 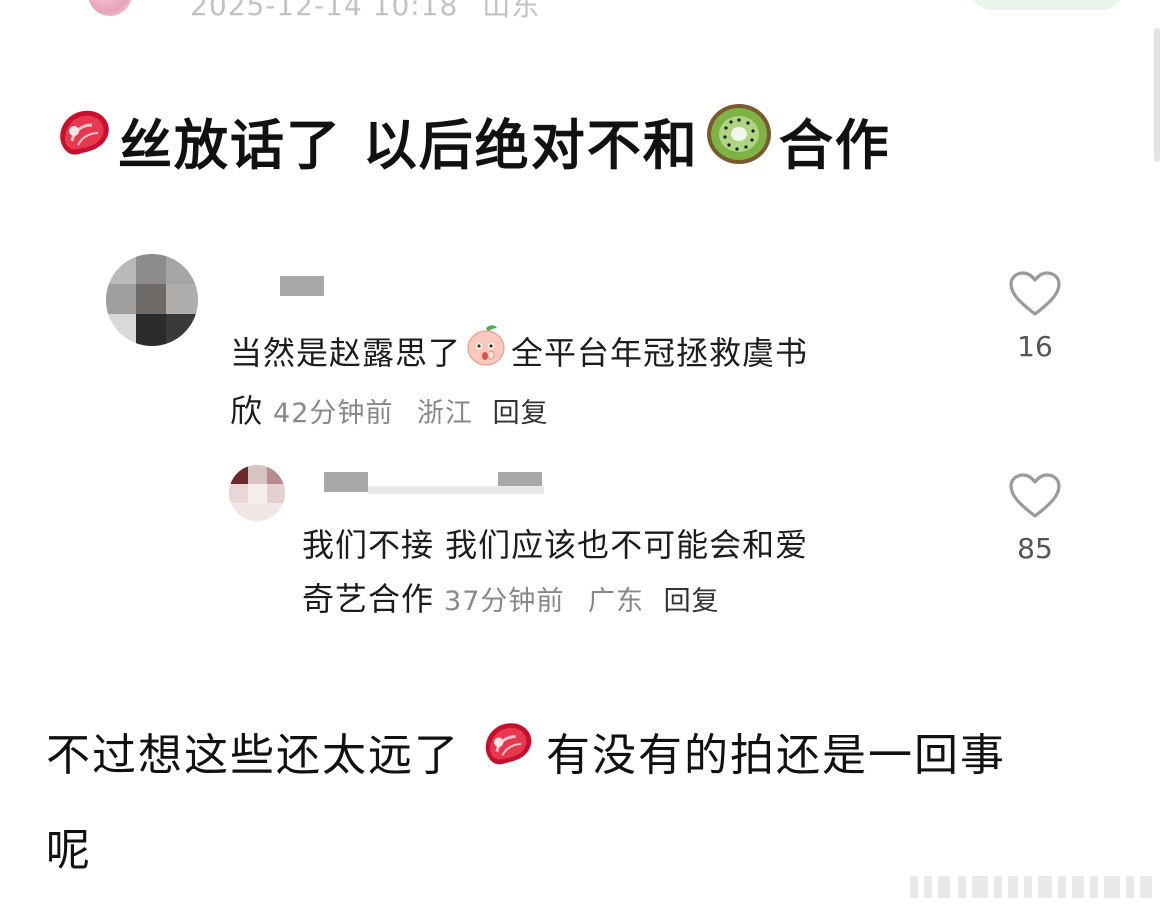 What do you see at coordinates (411, 414) in the screenshot?
I see `comment-meta: 42分钟前 浙江 回复` at bounding box center [411, 414].